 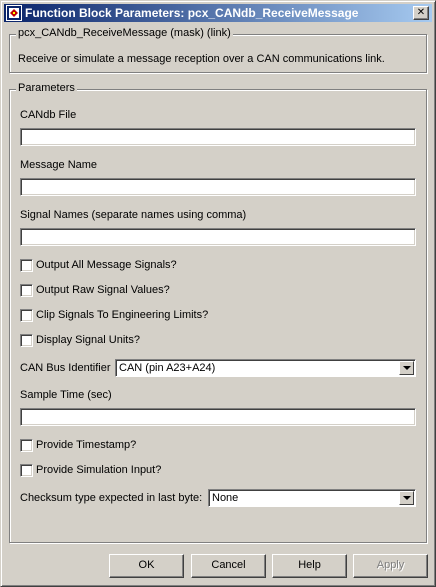 I want to click on provide-timestamp-label: Provide Timestamp?, so click(x=86, y=445).